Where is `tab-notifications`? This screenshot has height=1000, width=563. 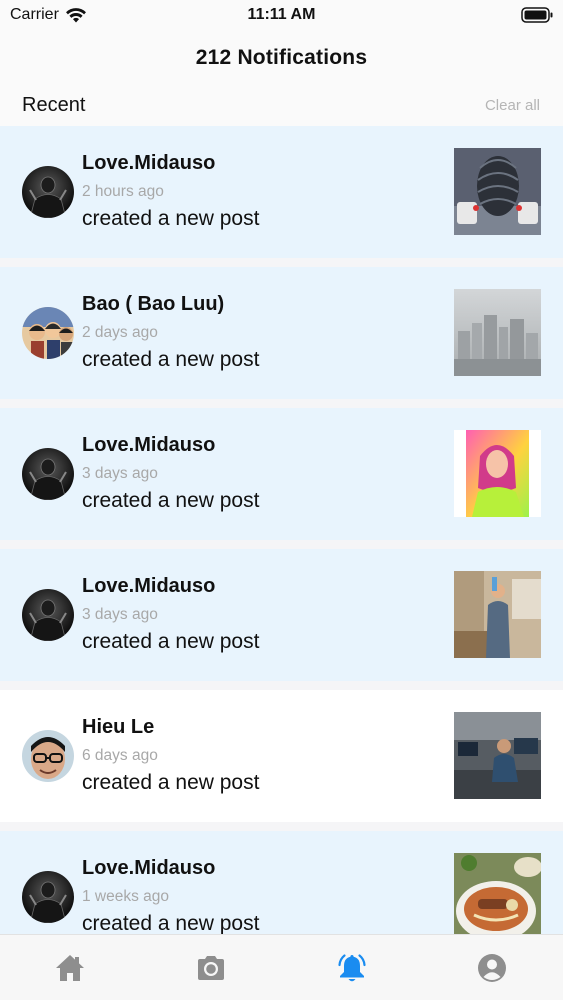 tab-notifications is located at coordinates (352, 968).